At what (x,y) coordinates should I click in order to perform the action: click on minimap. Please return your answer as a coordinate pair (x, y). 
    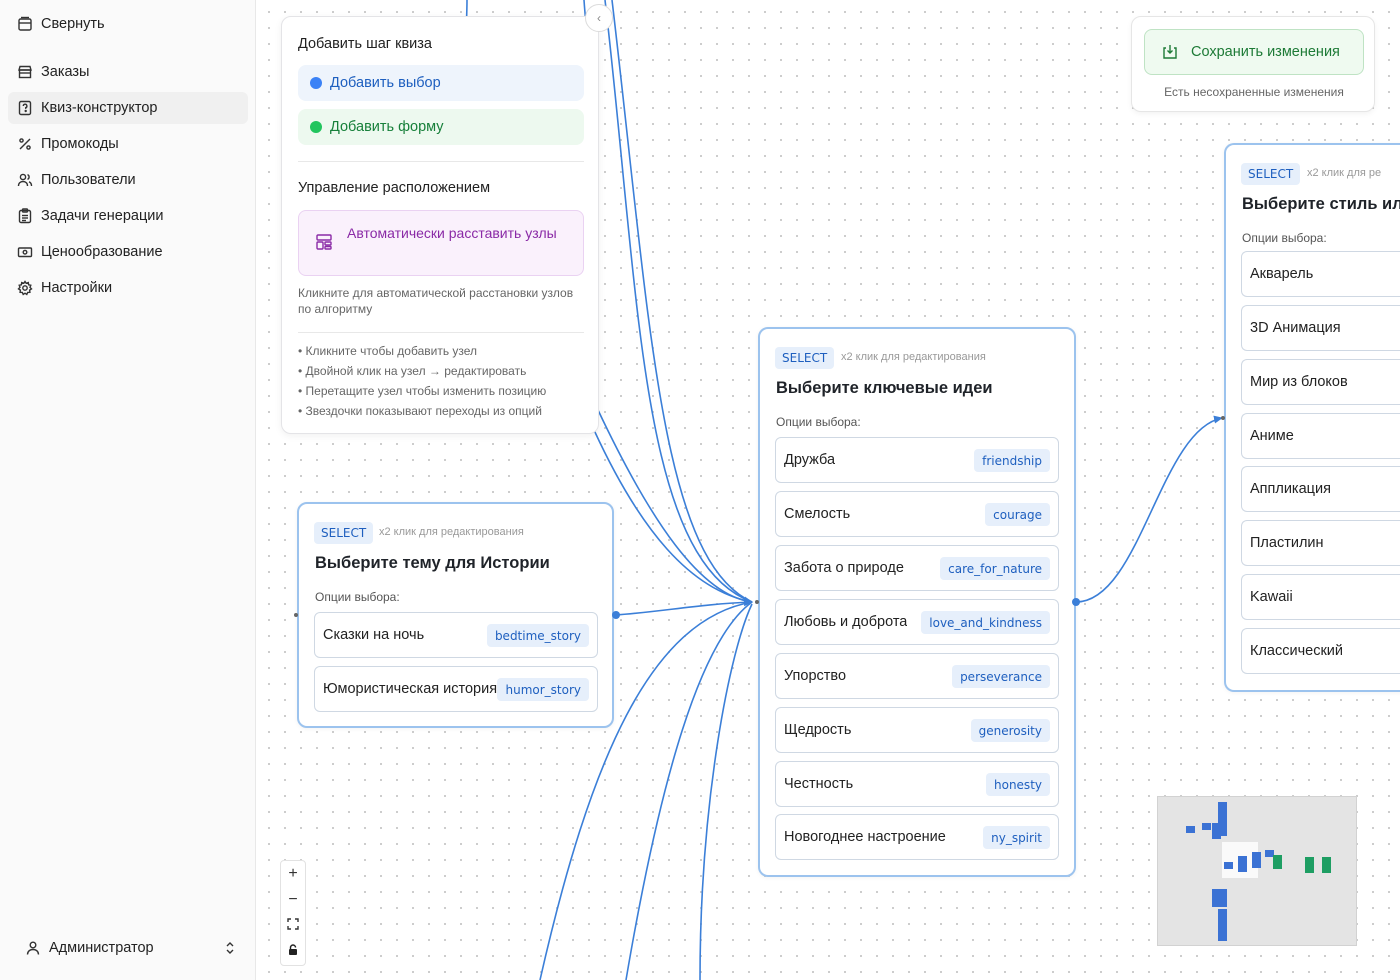
    Looking at the image, I should click on (1257, 871).